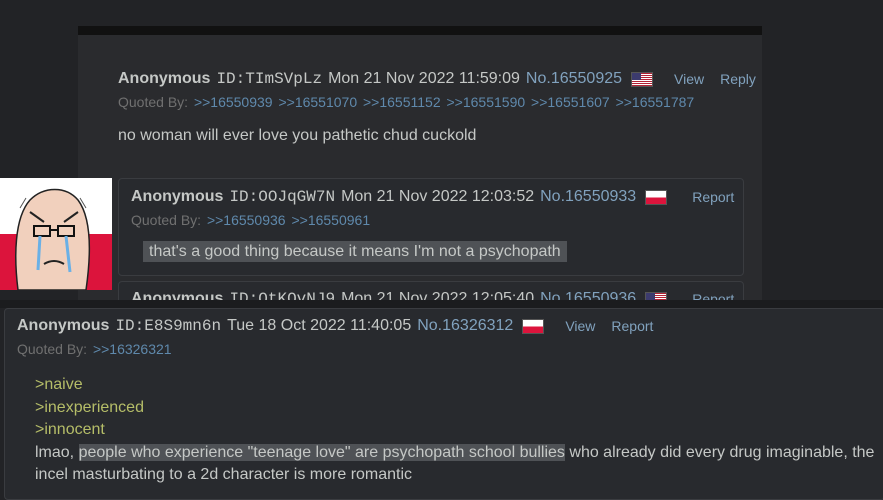  Describe the element at coordinates (89, 407) in the screenshot. I see `greentext-line: >inexperienced` at that location.